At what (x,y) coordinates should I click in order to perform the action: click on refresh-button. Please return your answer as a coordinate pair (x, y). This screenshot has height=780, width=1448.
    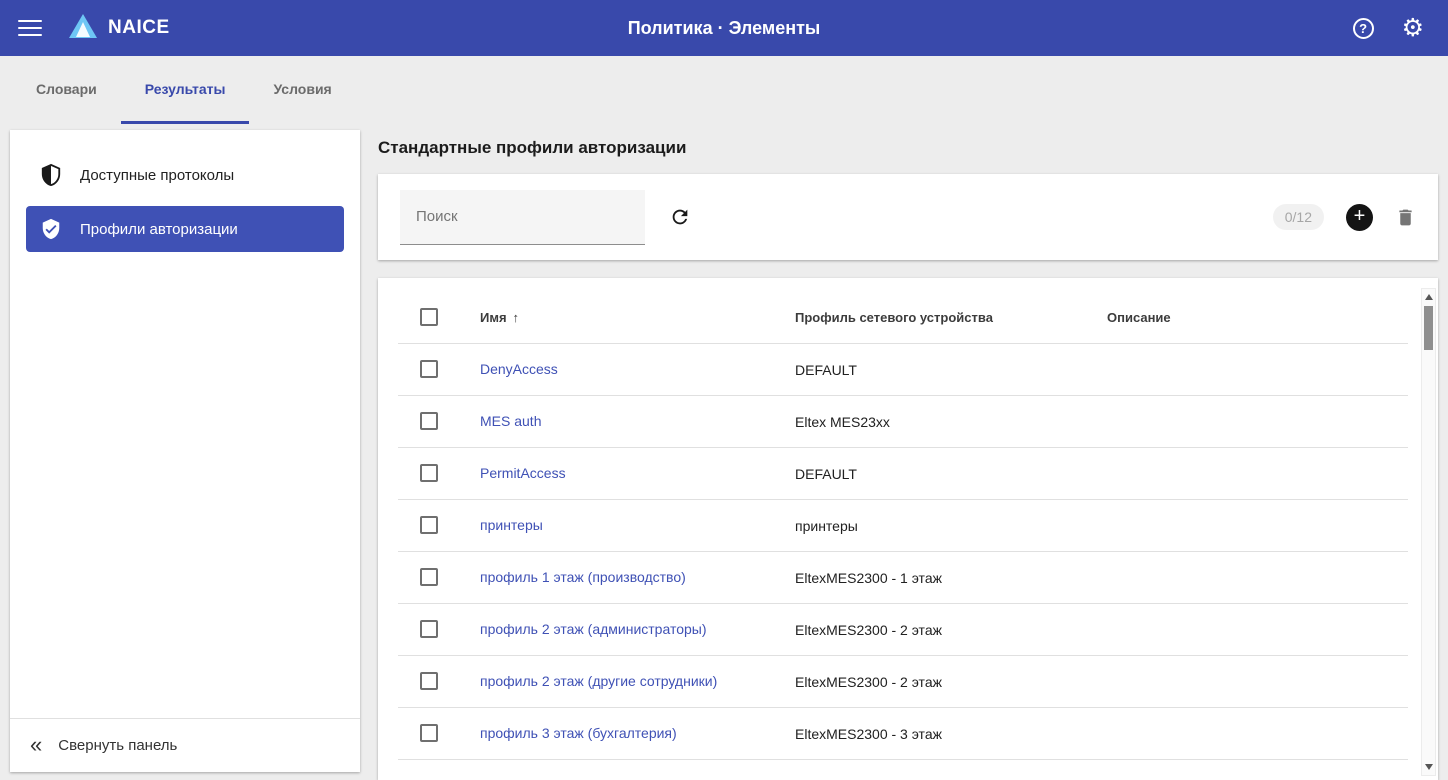
    Looking at the image, I should click on (680, 217).